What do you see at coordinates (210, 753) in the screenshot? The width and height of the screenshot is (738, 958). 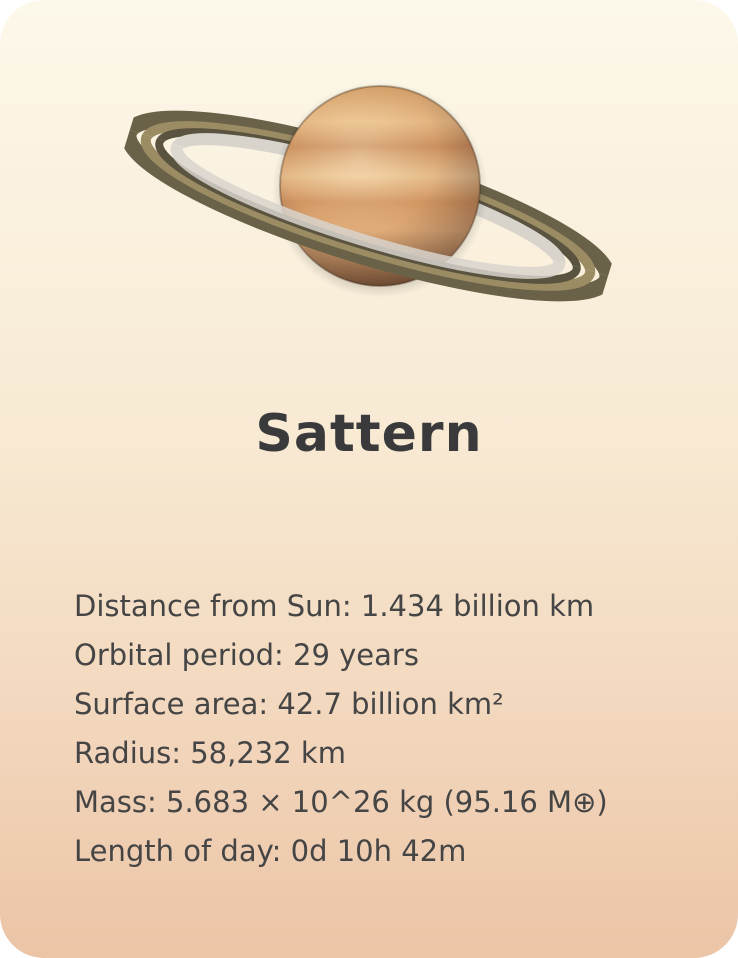 I see `fact-radius: Radius: 58,232 km` at bounding box center [210, 753].